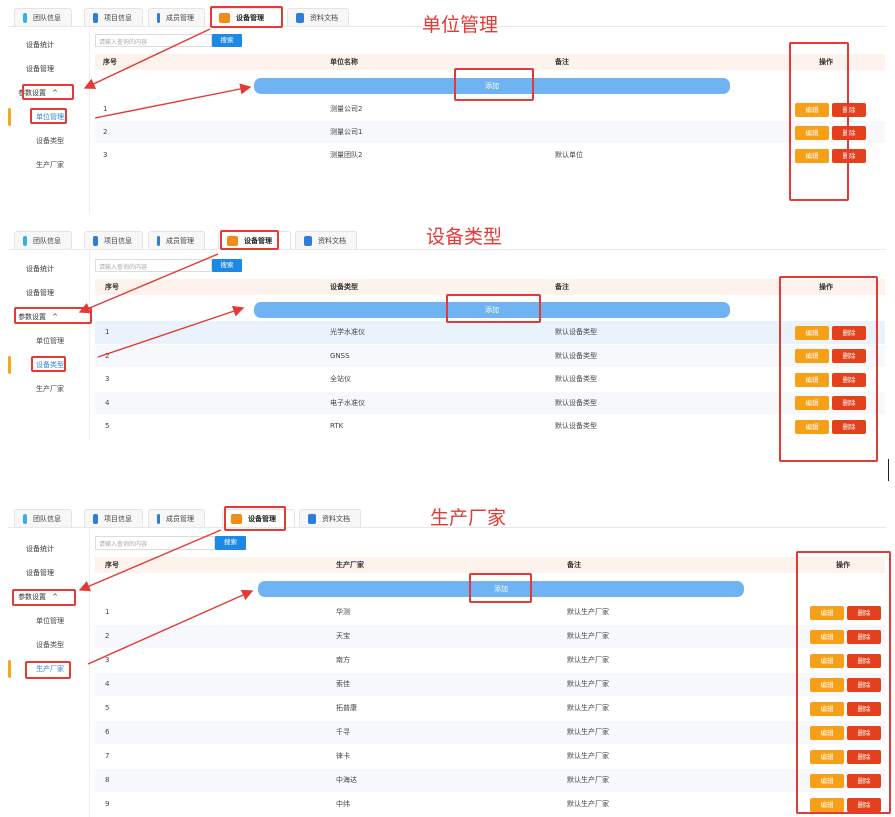  What do you see at coordinates (158, 17) in the screenshot?
I see `members-icon` at bounding box center [158, 17].